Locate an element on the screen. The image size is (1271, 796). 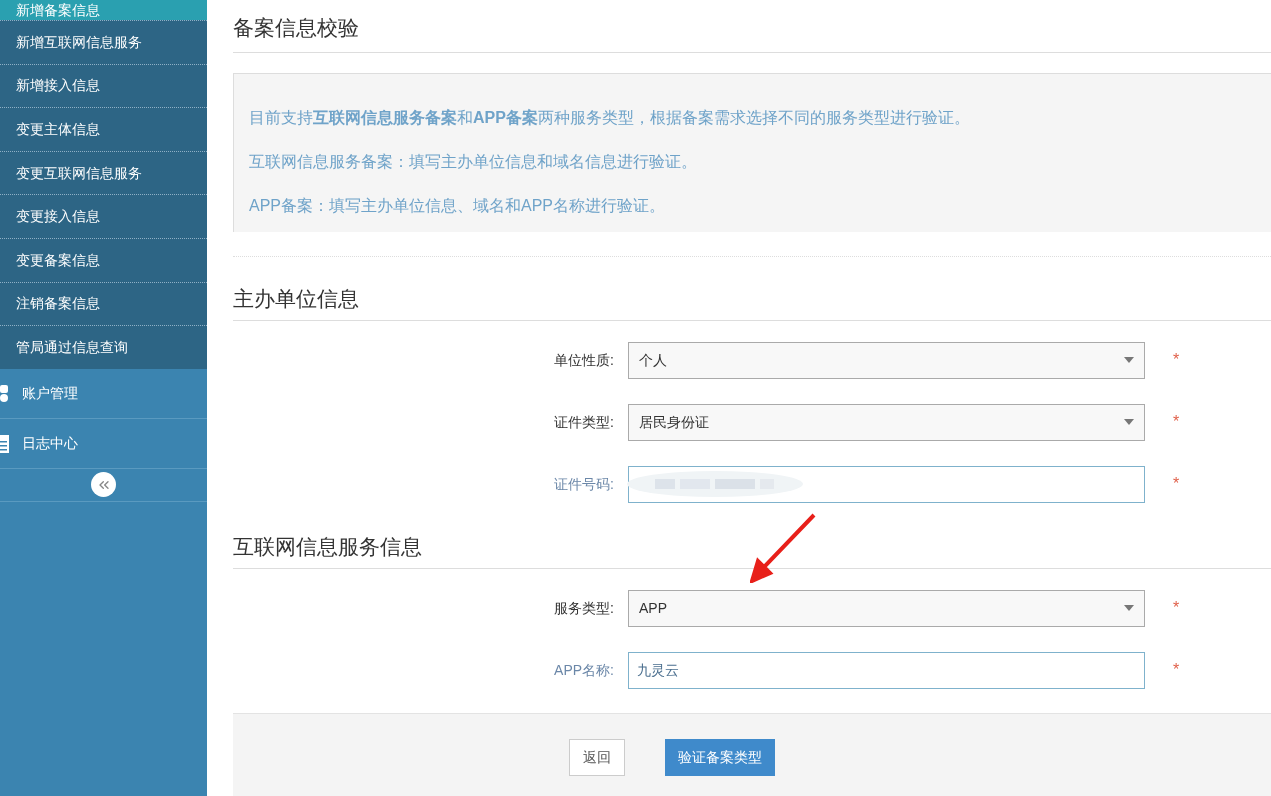
sidebar-group: 账户管理 is located at coordinates (103, 393).